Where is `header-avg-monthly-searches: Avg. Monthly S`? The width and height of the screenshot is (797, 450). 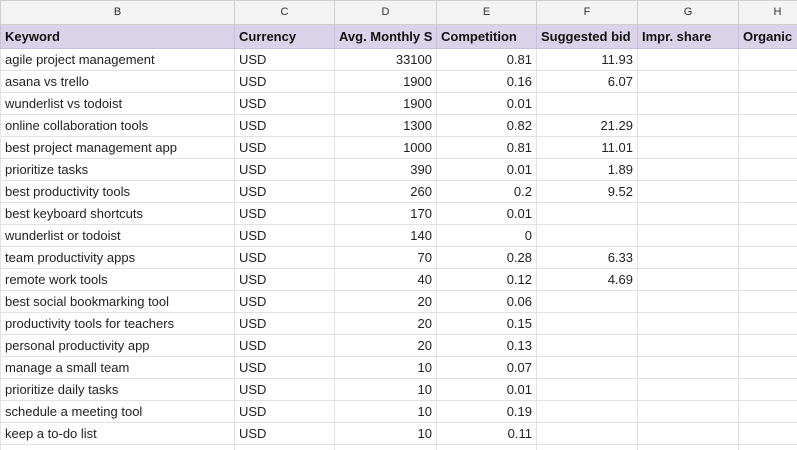
header-avg-monthly-searches: Avg. Monthly S is located at coordinates (385, 36).